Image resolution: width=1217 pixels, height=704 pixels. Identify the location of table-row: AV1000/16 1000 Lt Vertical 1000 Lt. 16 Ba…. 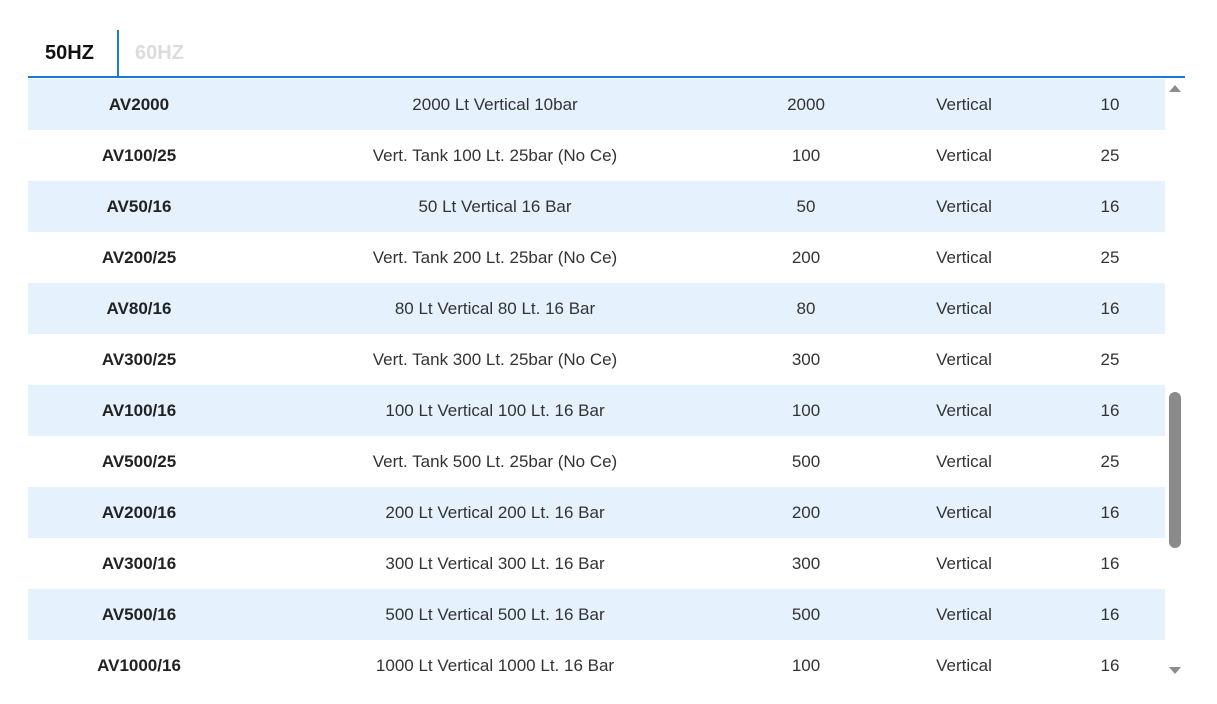
(596, 661).